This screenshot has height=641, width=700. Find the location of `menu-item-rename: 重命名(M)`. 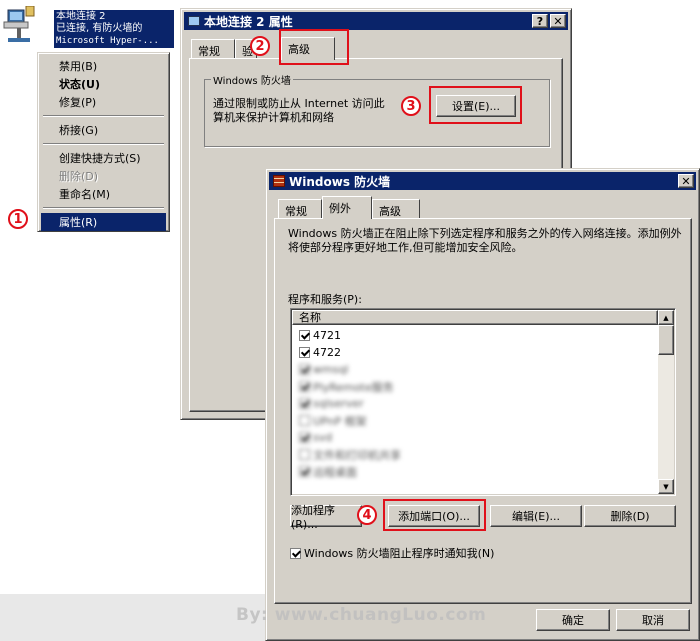

menu-item-rename: 重命名(M) is located at coordinates (103, 194).